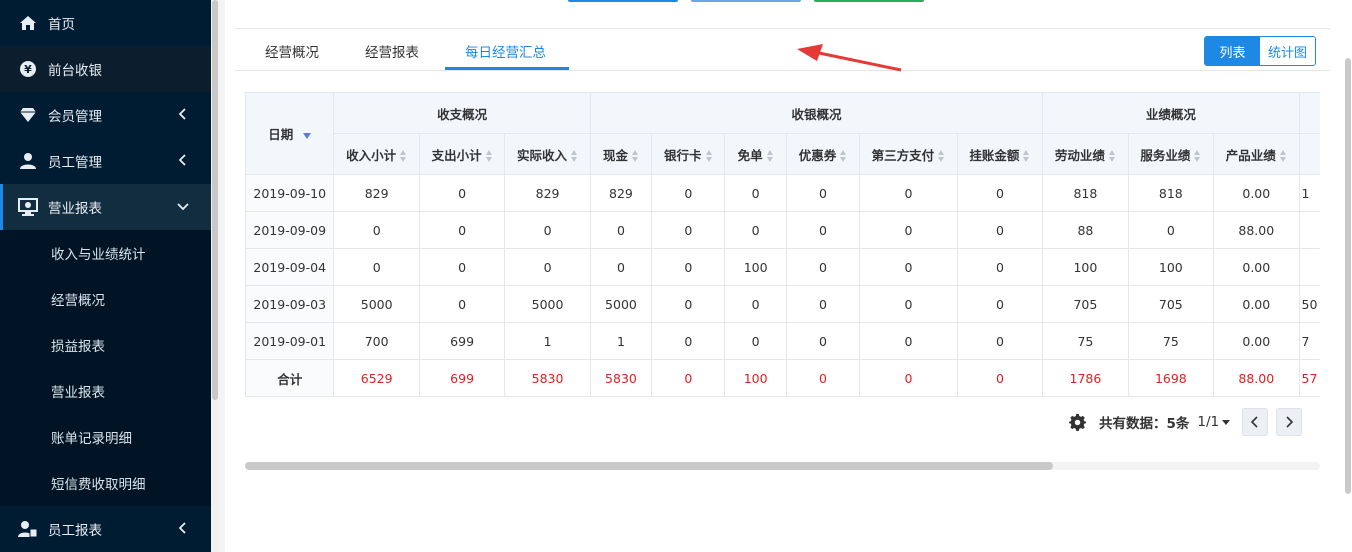 The height and width of the screenshot is (552, 1352). I want to click on group-header: 收银概况, so click(816, 113).